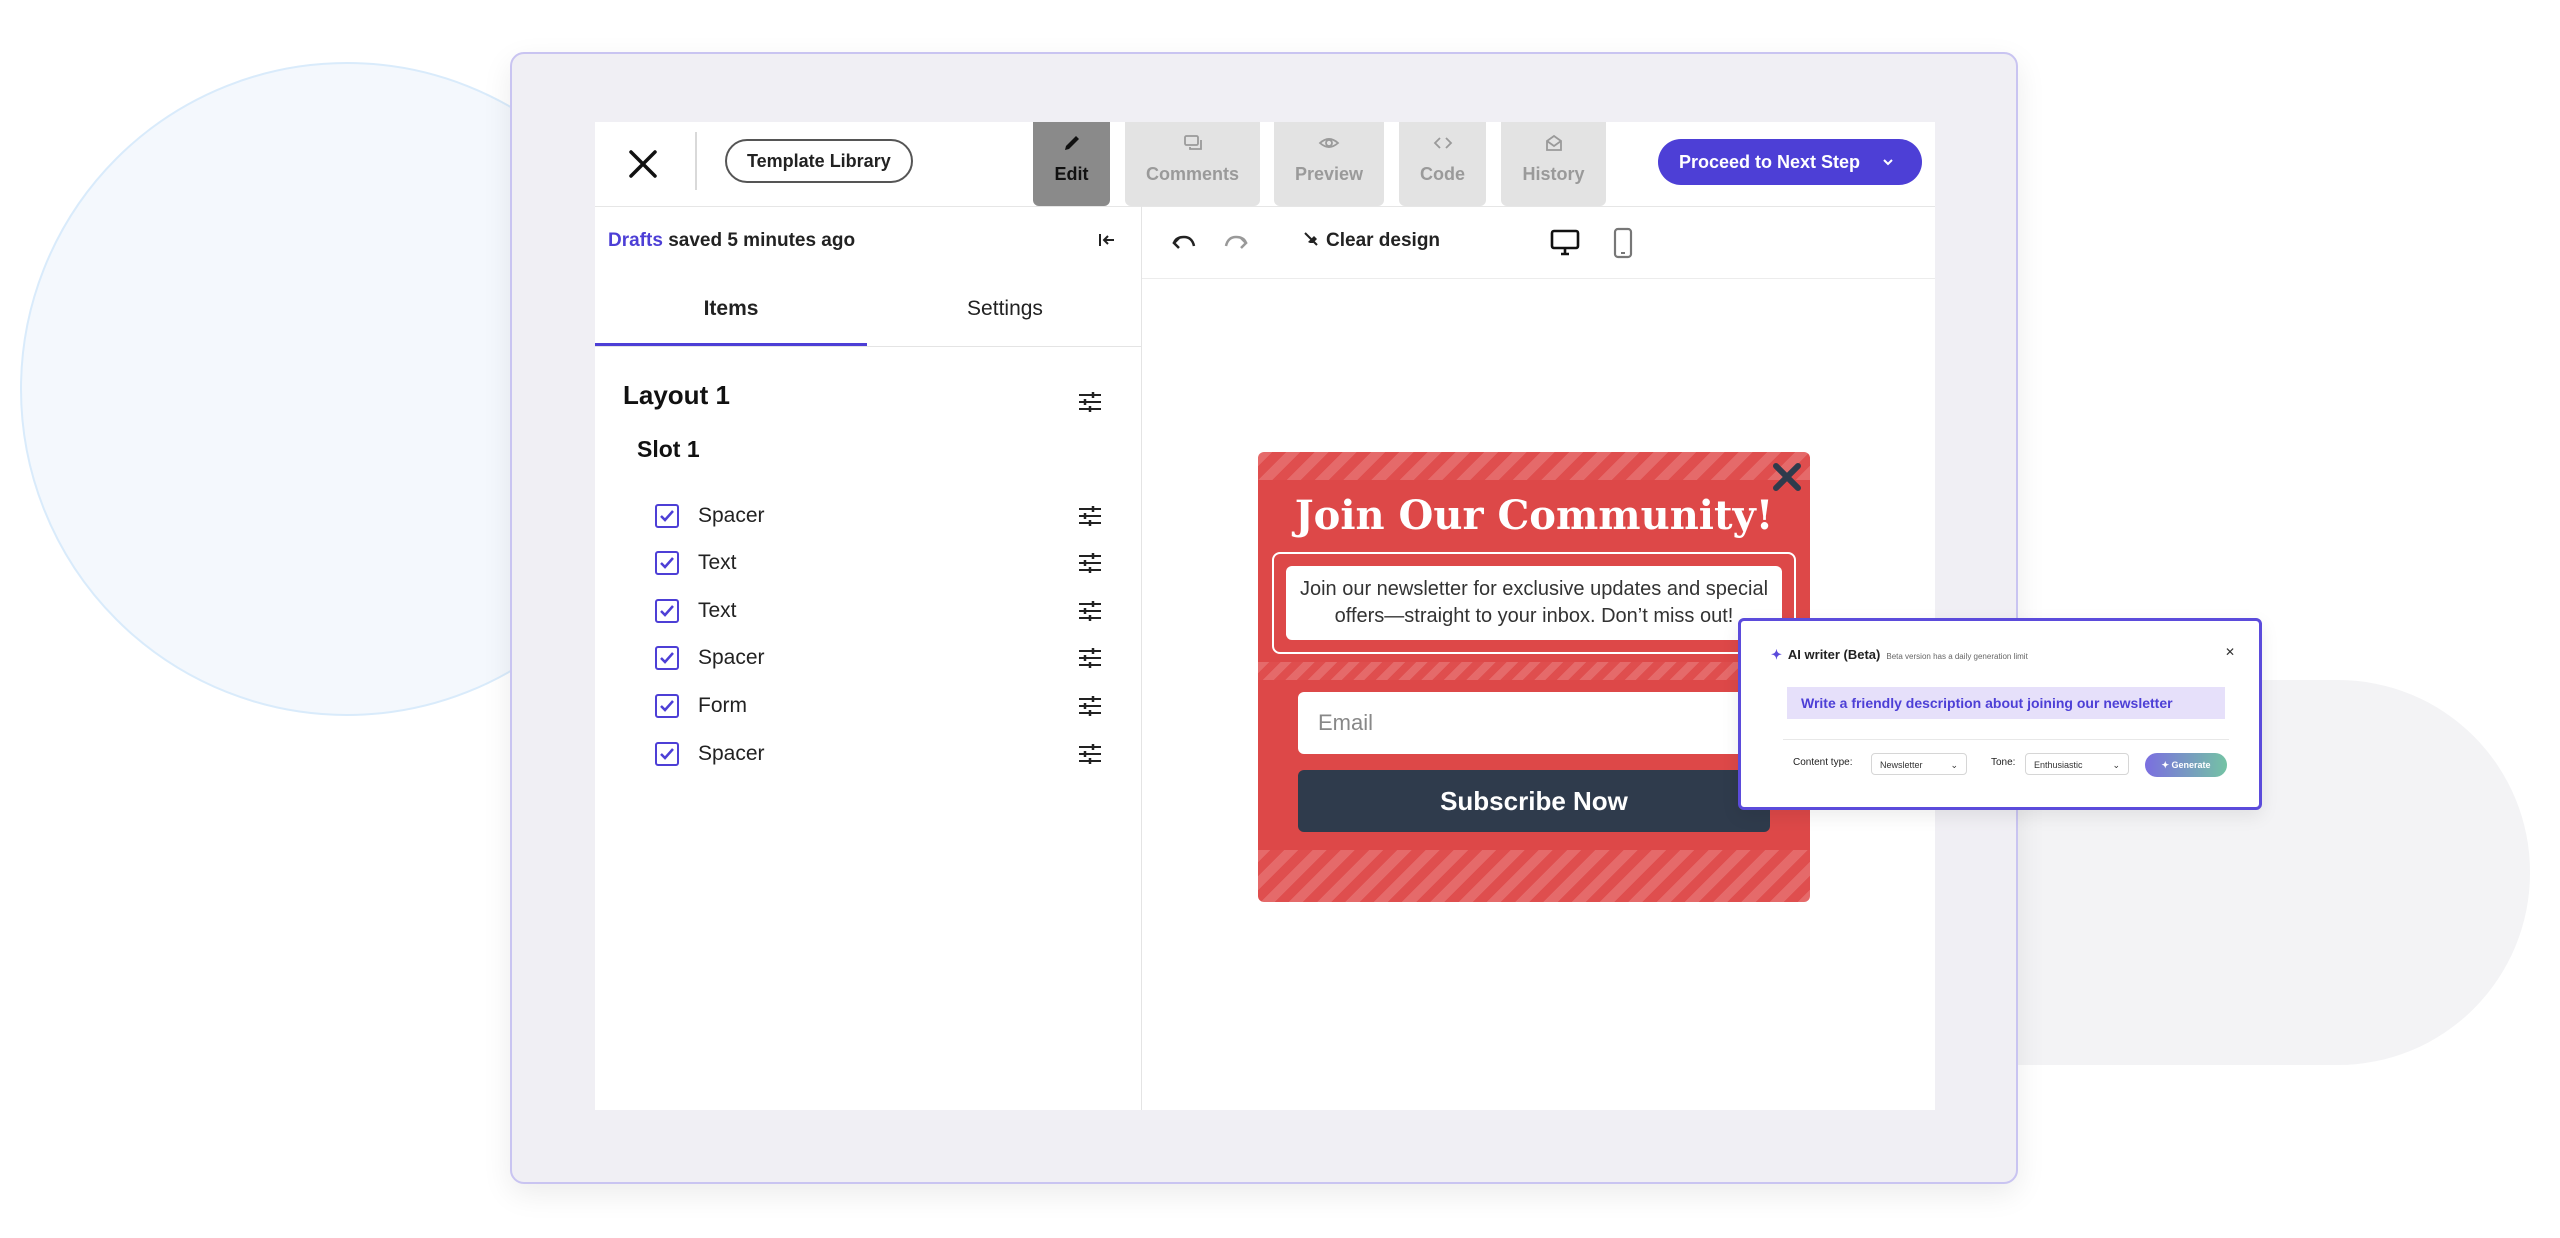 The image size is (2560, 1238). Describe the element at coordinates (2058, 765) in the screenshot. I see `tone-value: Enthusiastic` at that location.